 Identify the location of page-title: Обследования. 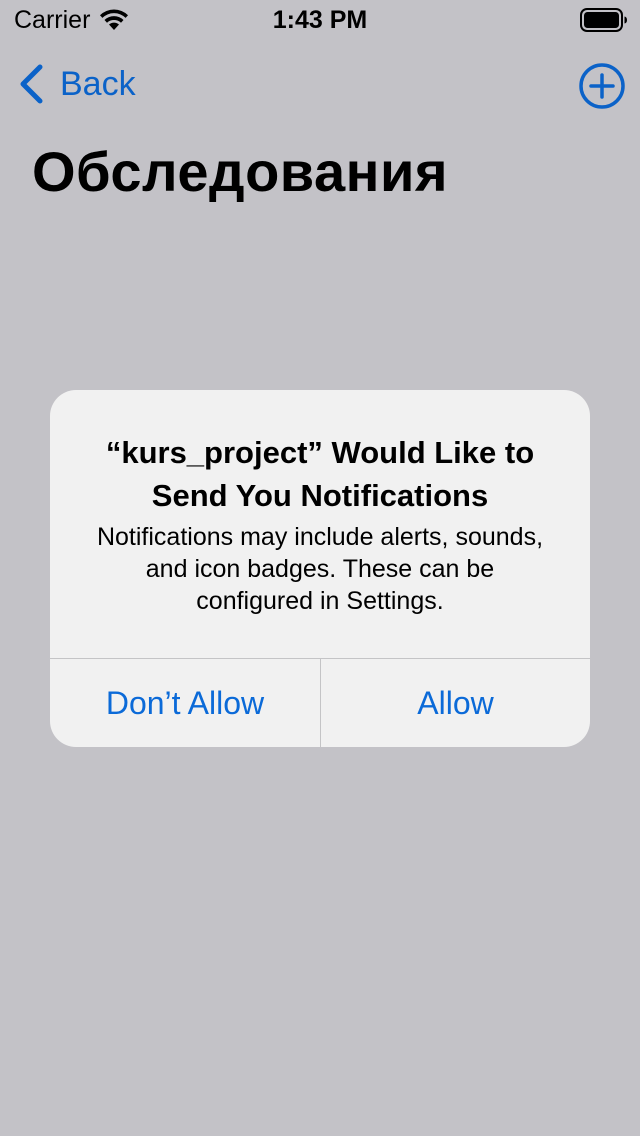
(240, 171).